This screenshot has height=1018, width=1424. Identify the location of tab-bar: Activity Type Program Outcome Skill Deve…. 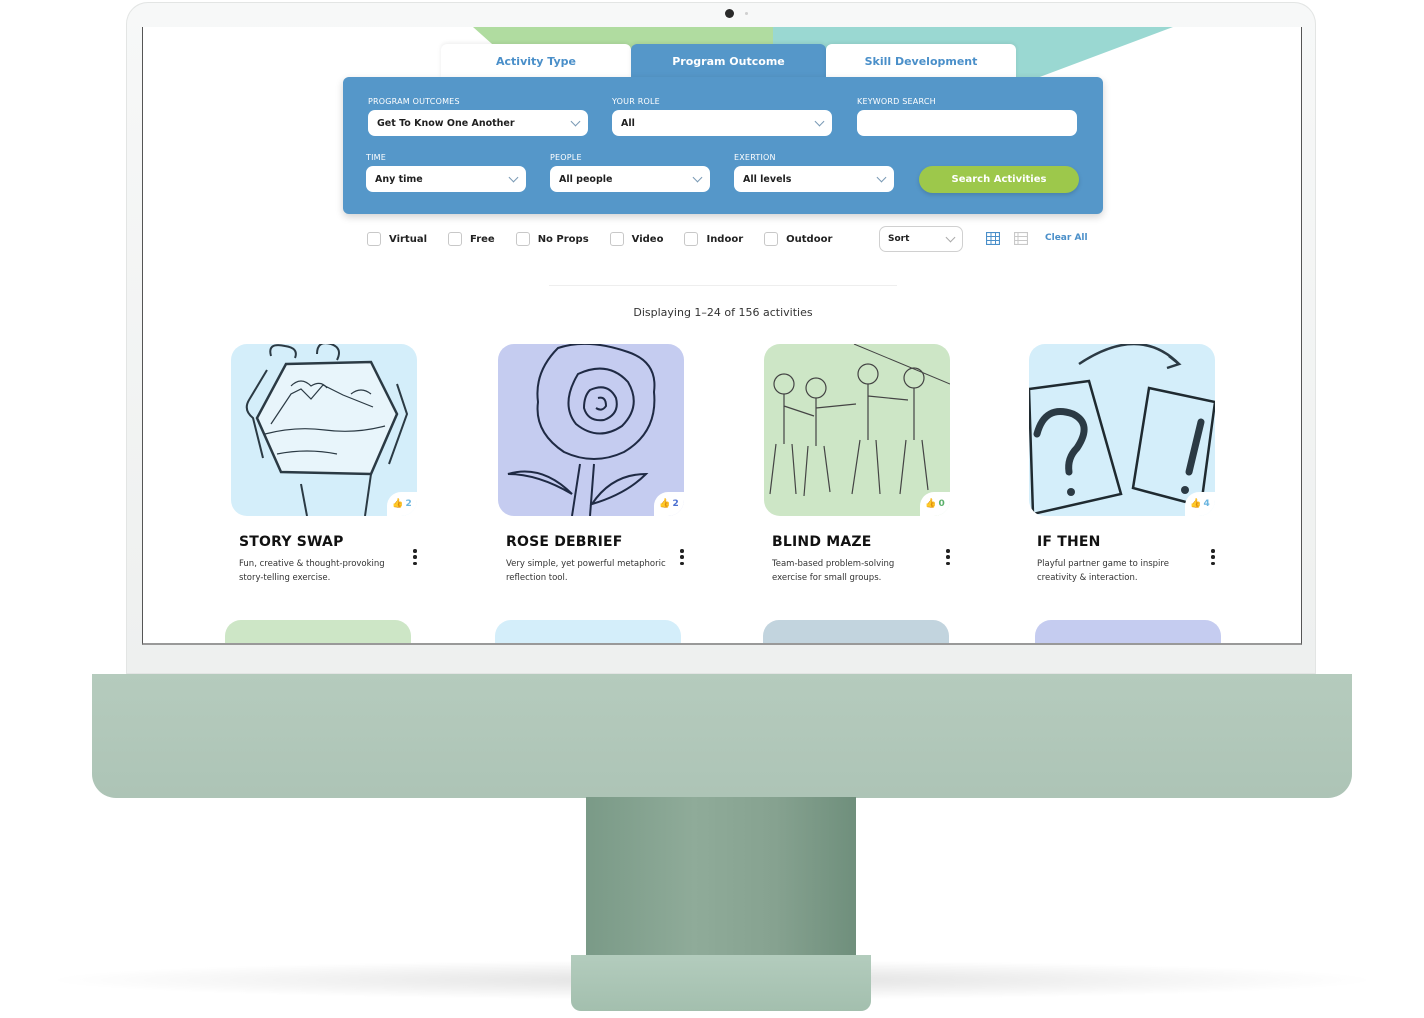
(728, 61).